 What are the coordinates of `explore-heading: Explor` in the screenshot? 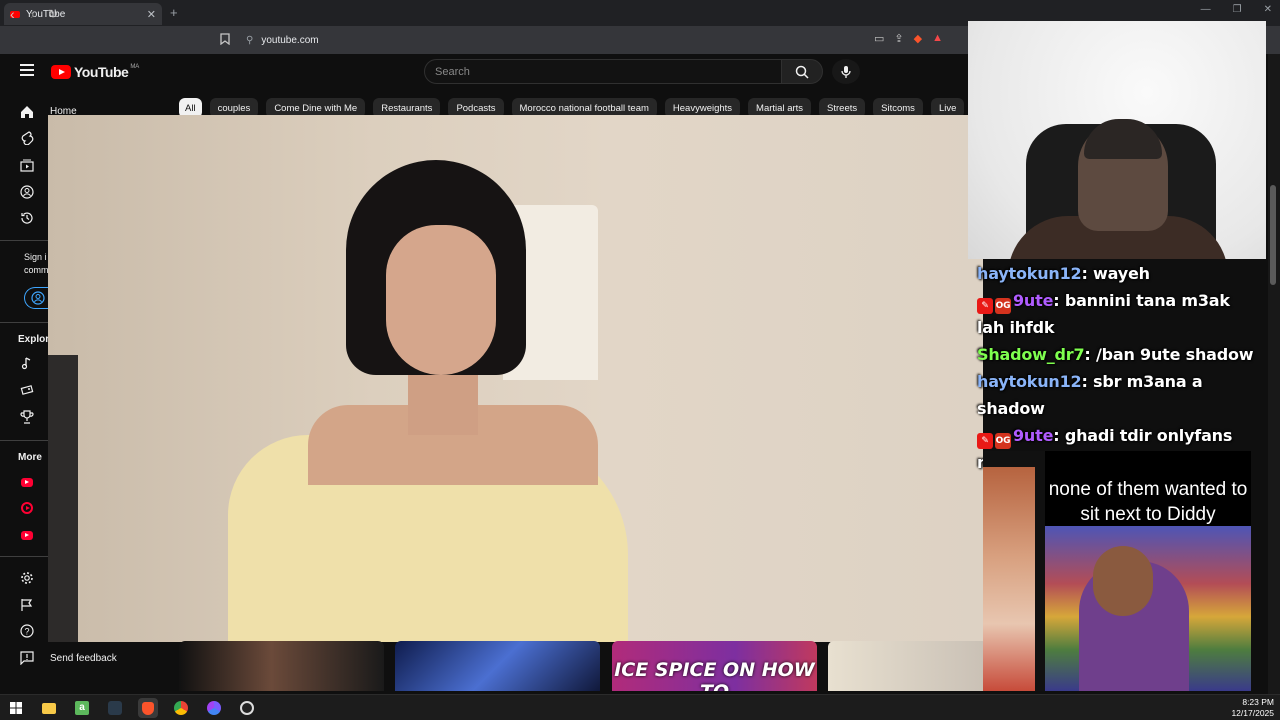 It's located at (34, 339).